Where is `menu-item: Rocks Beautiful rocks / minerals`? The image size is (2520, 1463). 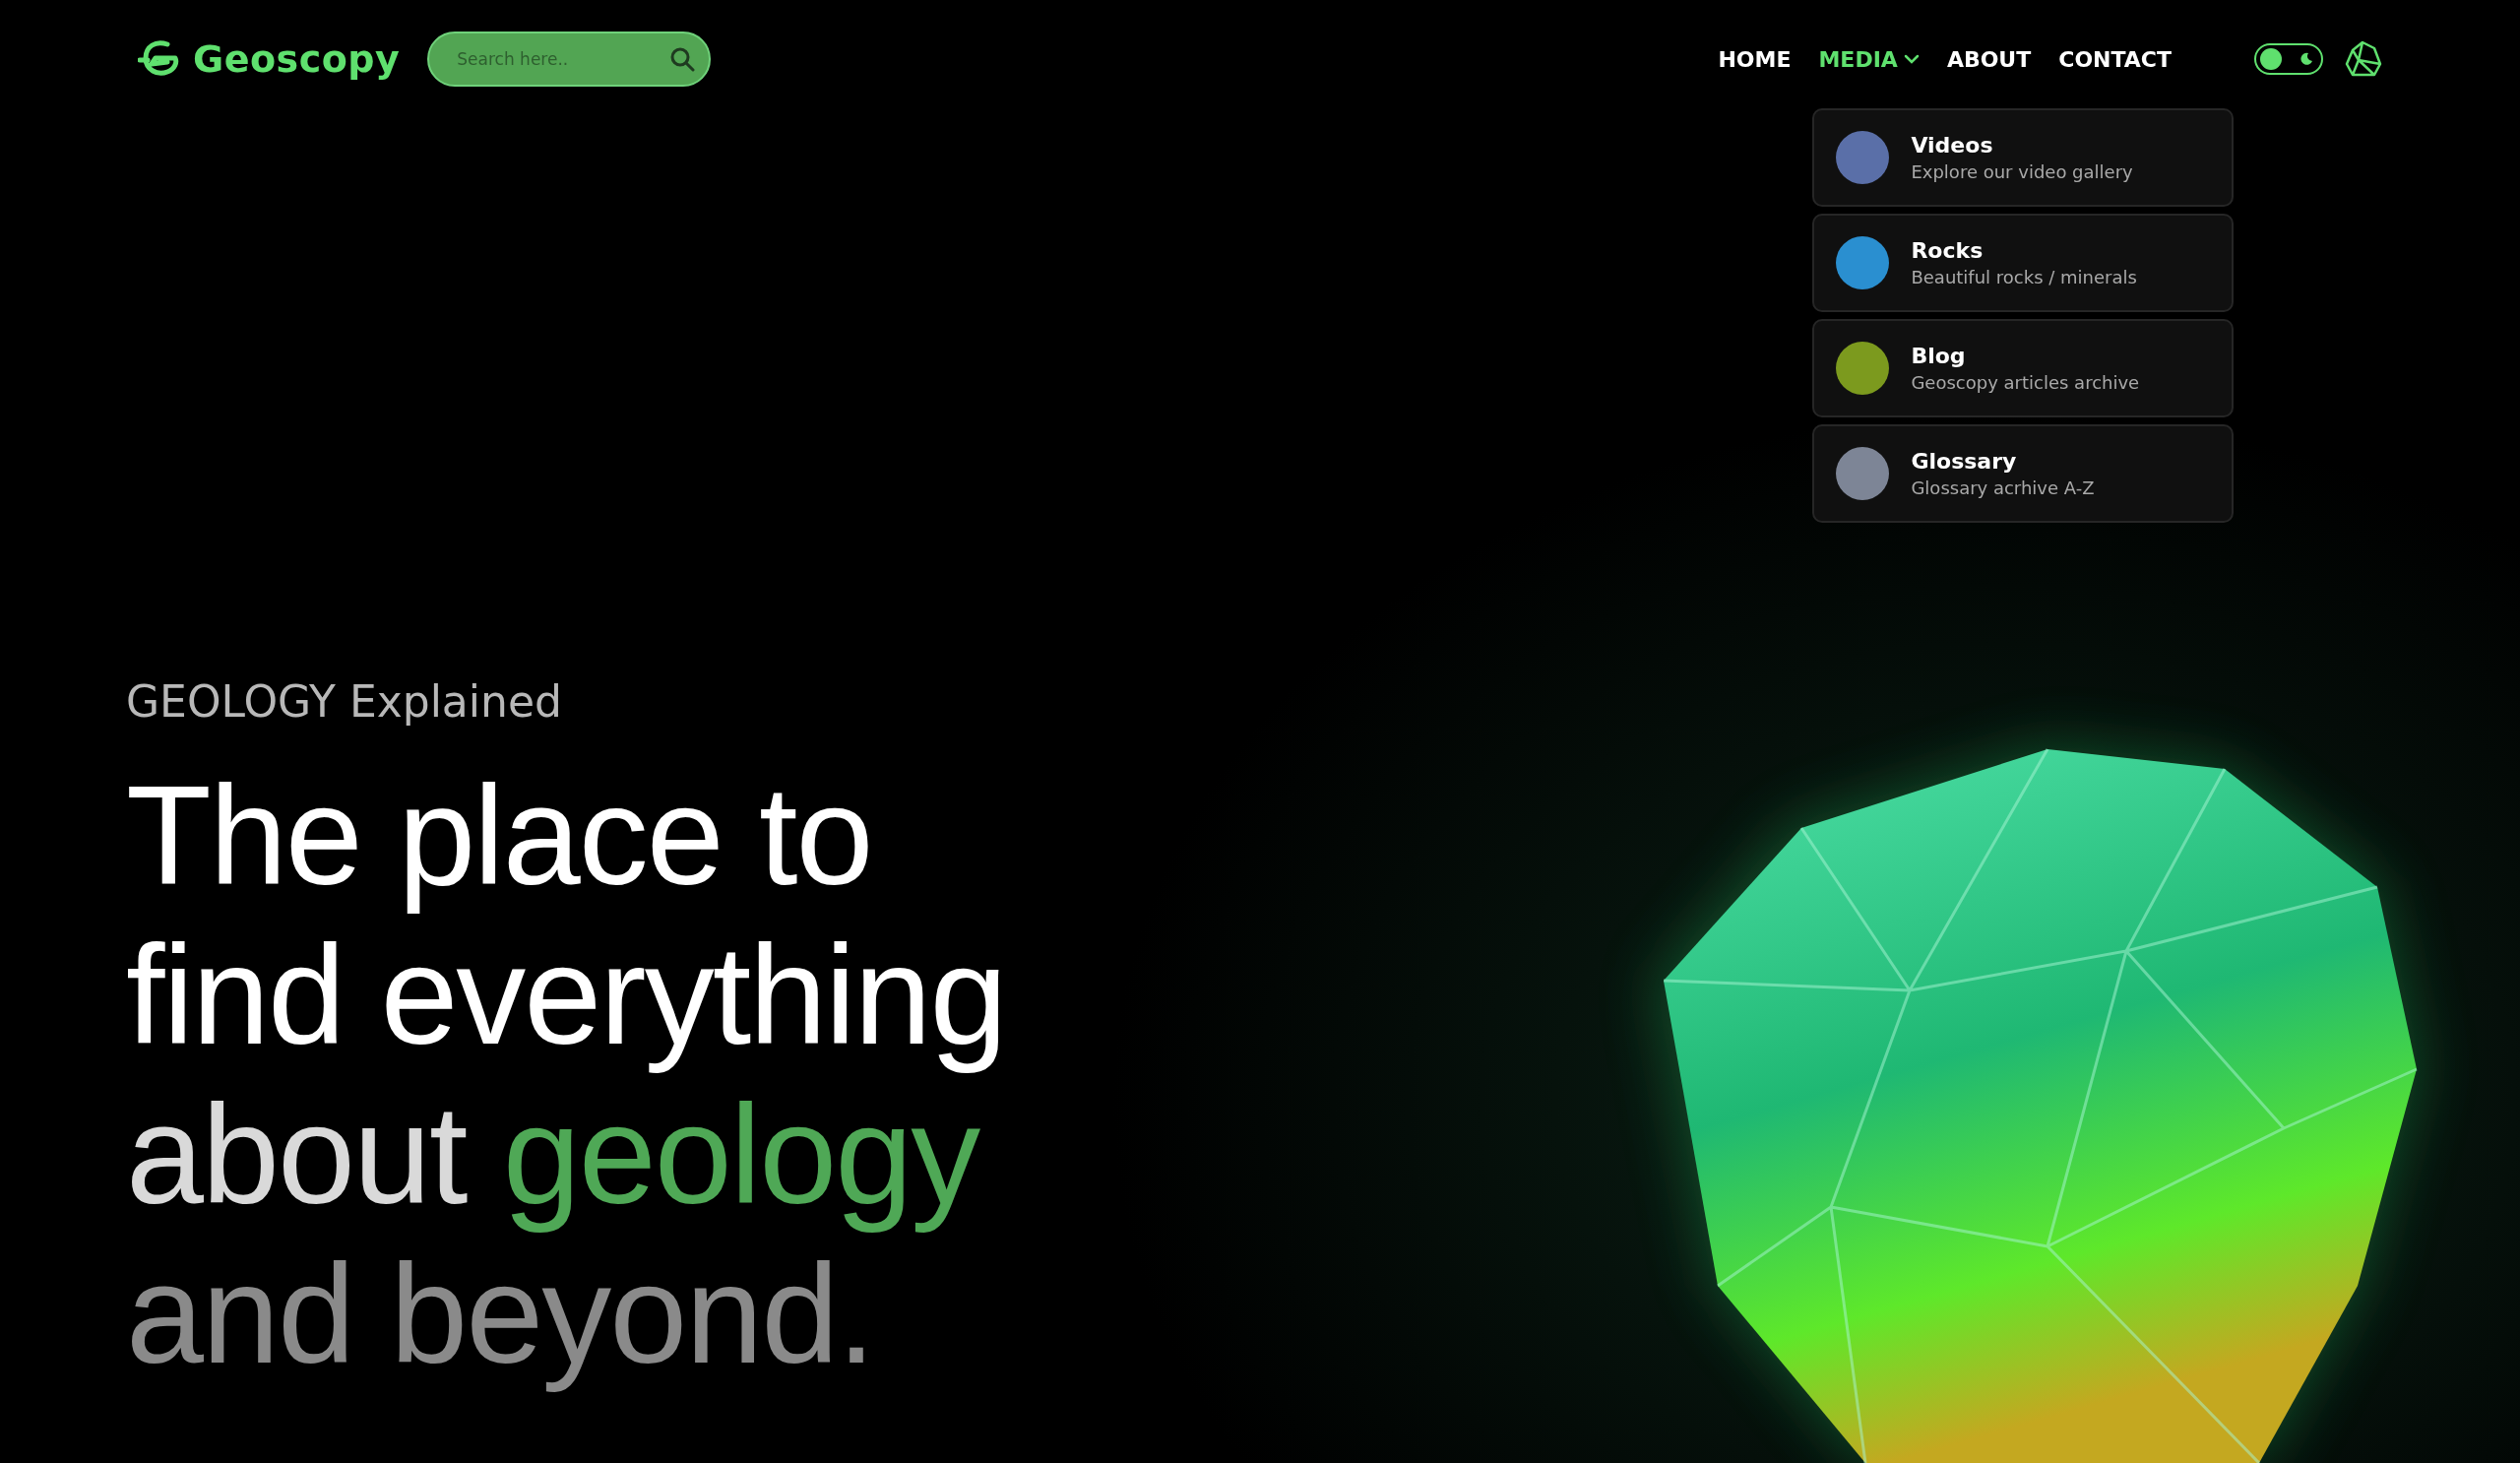
menu-item: Rocks Beautiful rocks / minerals is located at coordinates (2023, 262).